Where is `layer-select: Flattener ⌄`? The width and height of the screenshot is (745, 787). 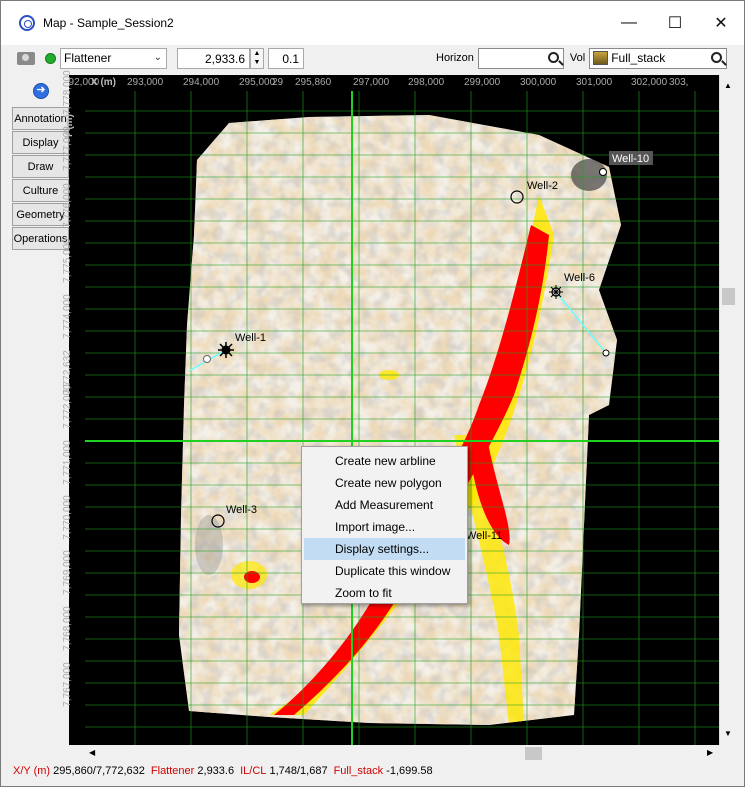
layer-select: Flattener ⌄ is located at coordinates (113, 58).